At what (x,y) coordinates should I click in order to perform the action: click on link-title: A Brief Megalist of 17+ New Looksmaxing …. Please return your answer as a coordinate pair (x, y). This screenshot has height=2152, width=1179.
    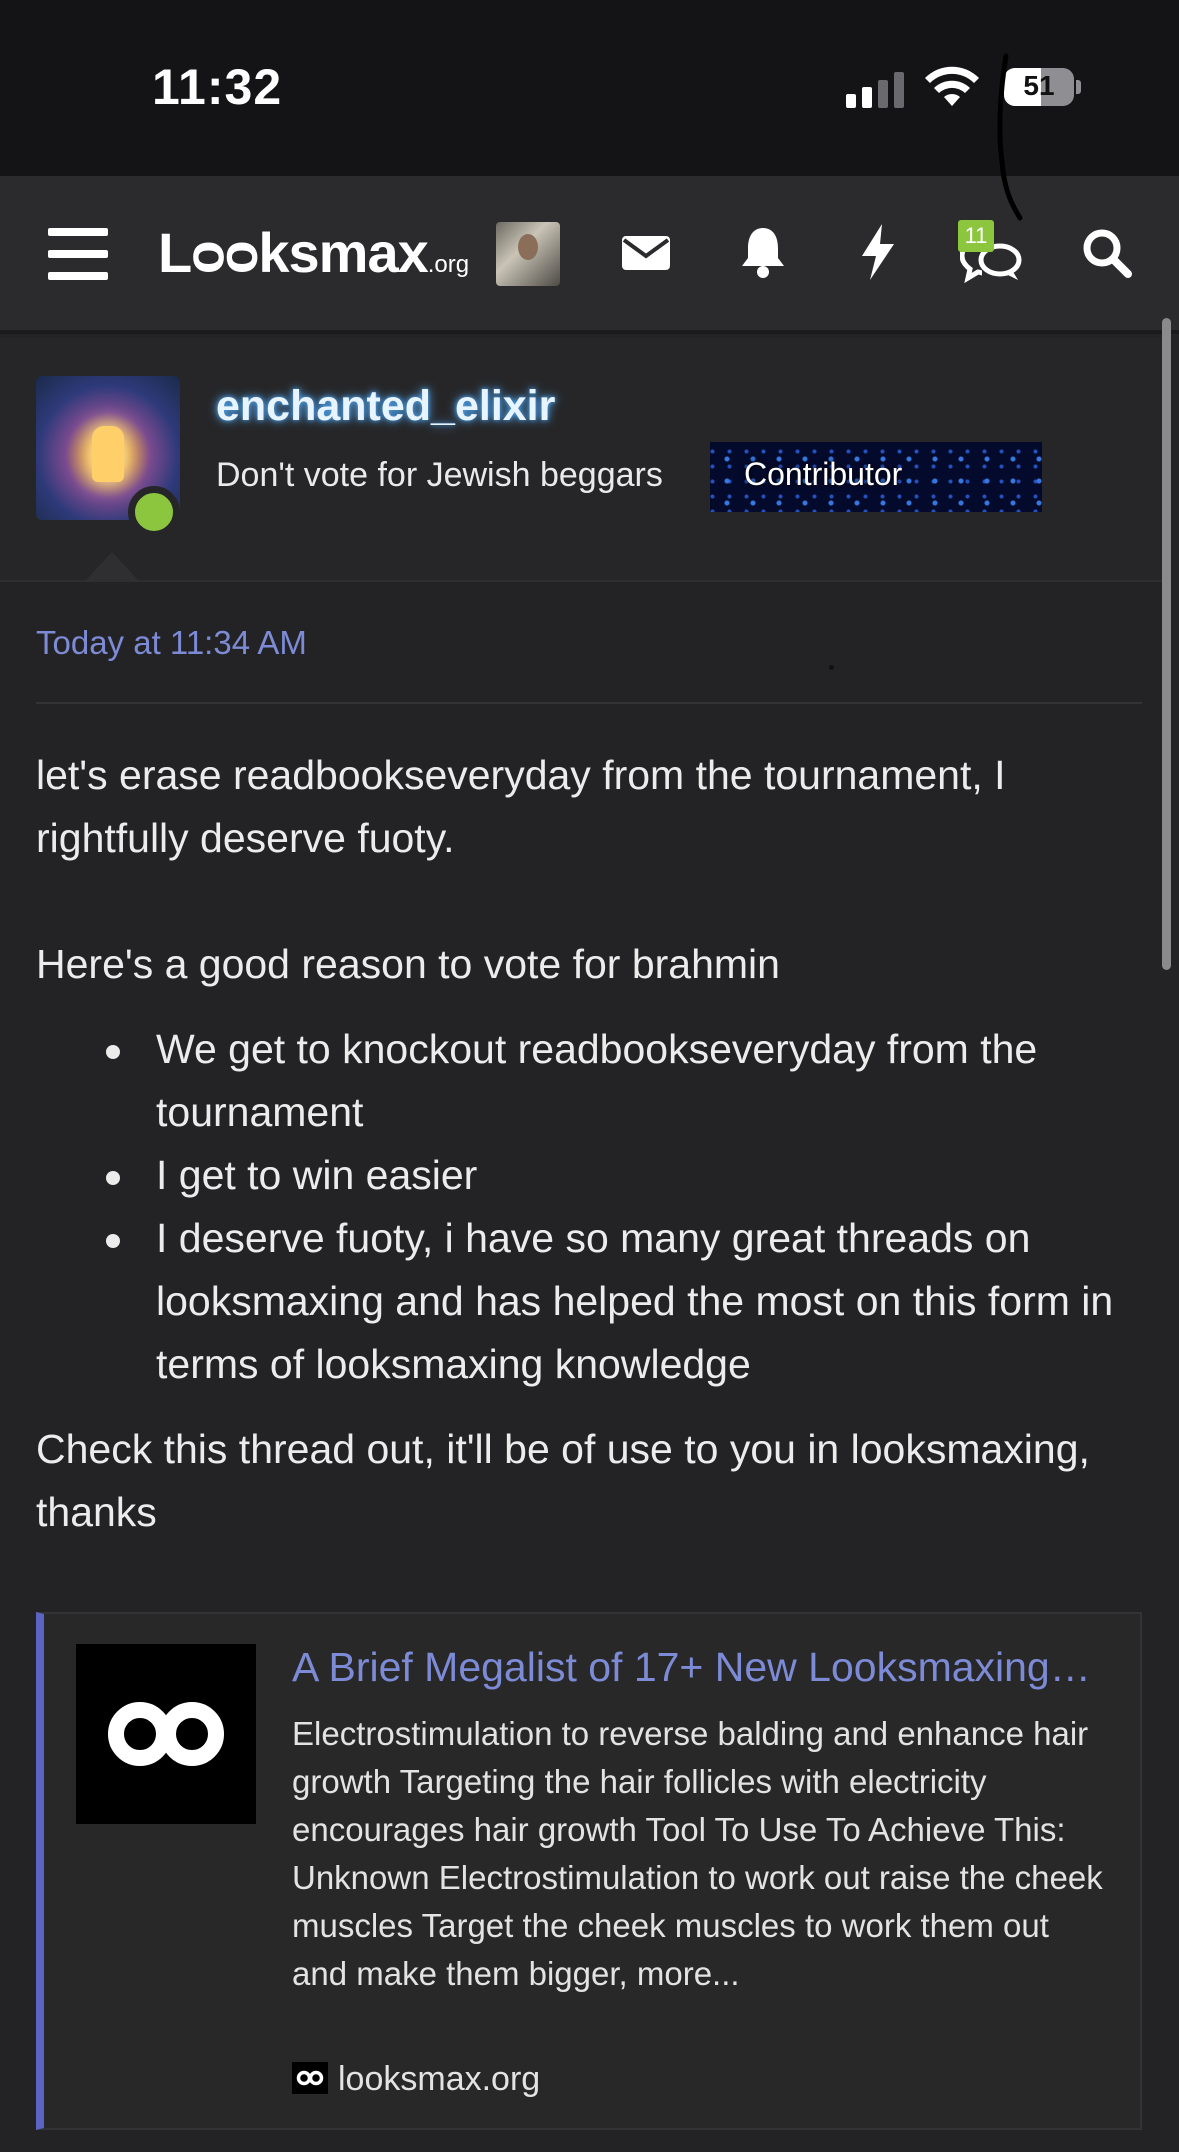
    Looking at the image, I should click on (695, 1667).